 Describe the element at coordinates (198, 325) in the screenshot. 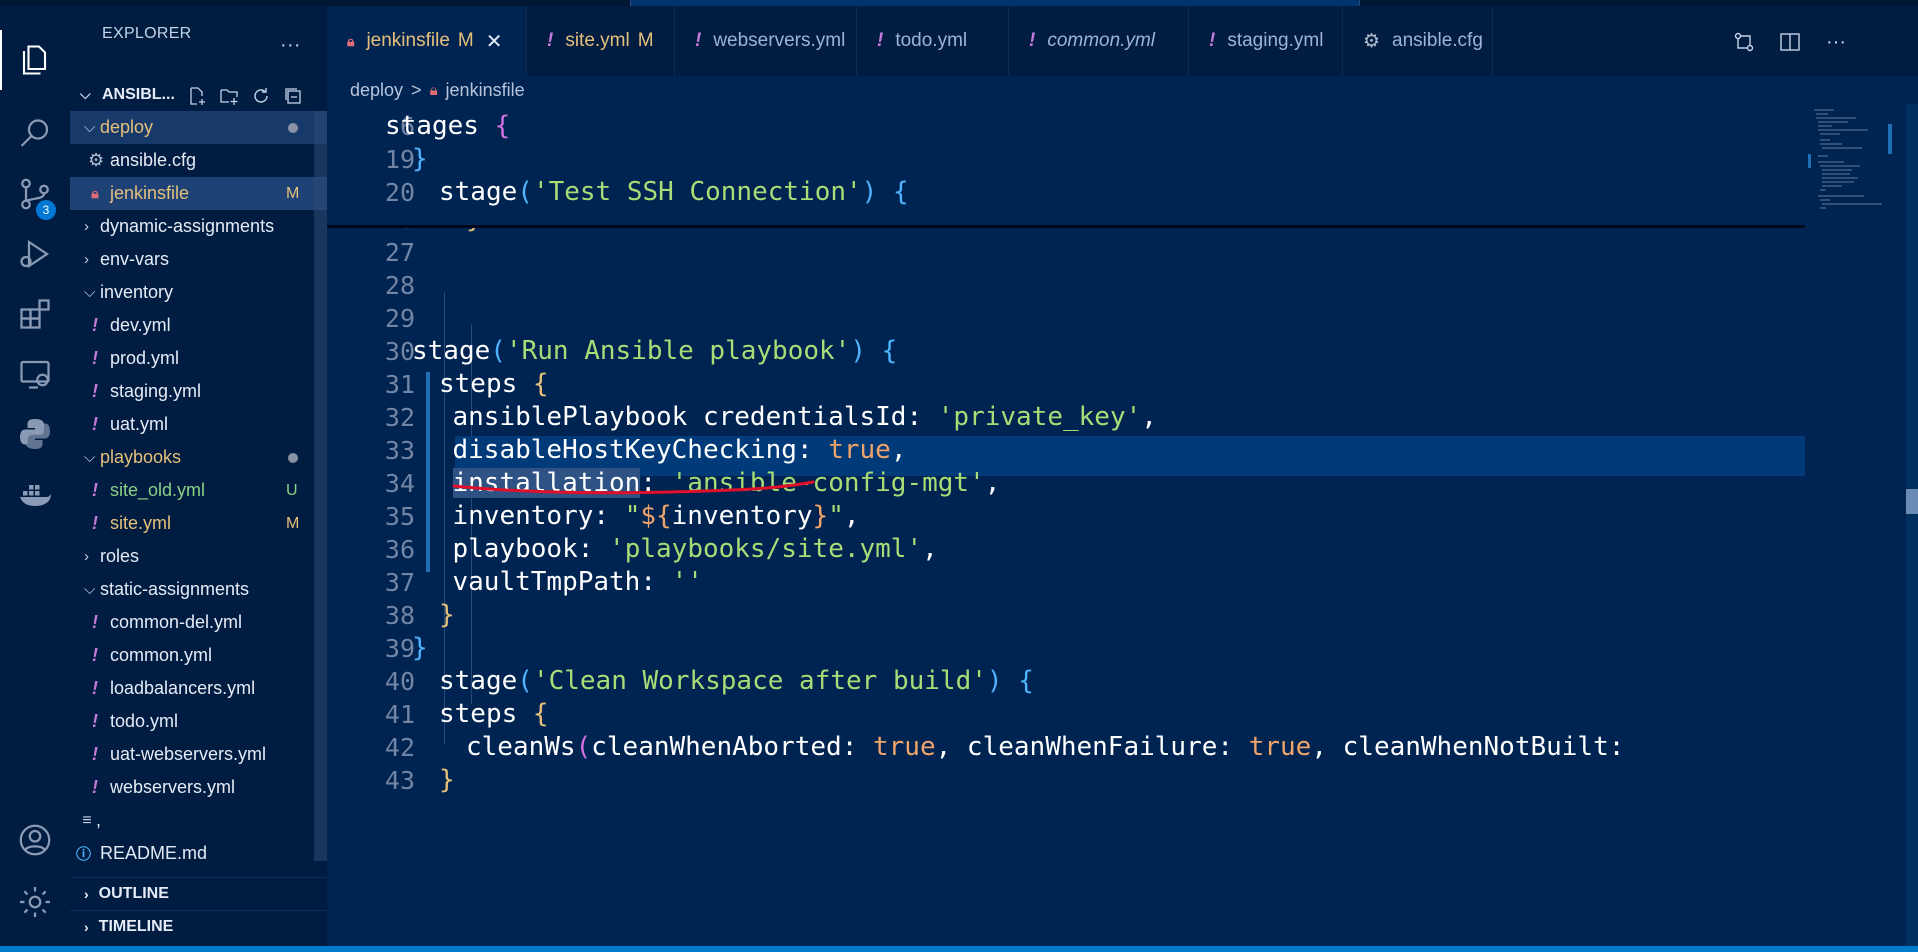

I see `tree-file: ! dev.yml` at that location.